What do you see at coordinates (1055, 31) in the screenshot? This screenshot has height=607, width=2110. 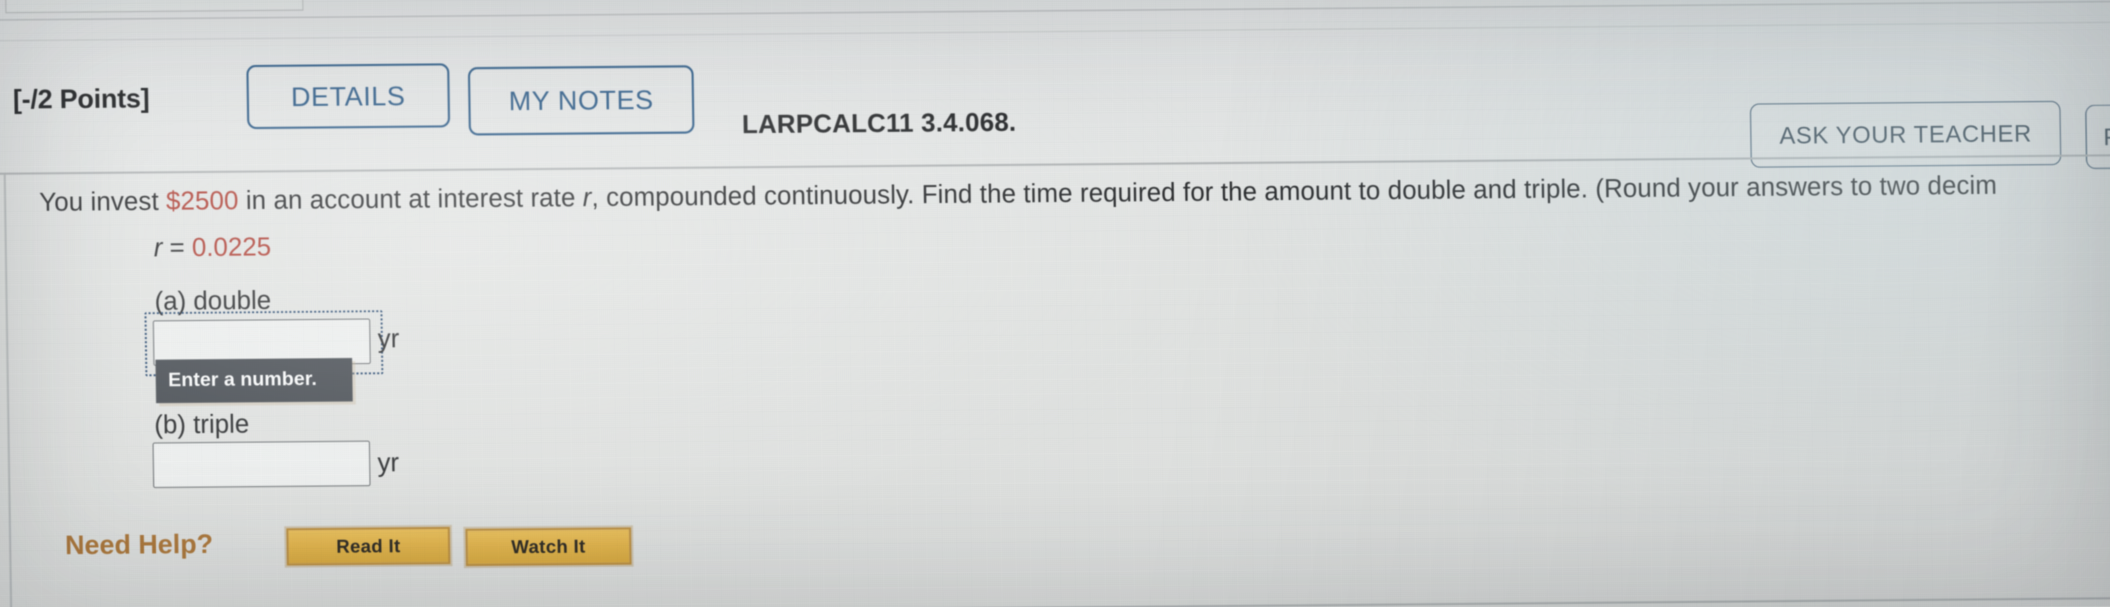 I see `header-divider-bottom` at bounding box center [1055, 31].